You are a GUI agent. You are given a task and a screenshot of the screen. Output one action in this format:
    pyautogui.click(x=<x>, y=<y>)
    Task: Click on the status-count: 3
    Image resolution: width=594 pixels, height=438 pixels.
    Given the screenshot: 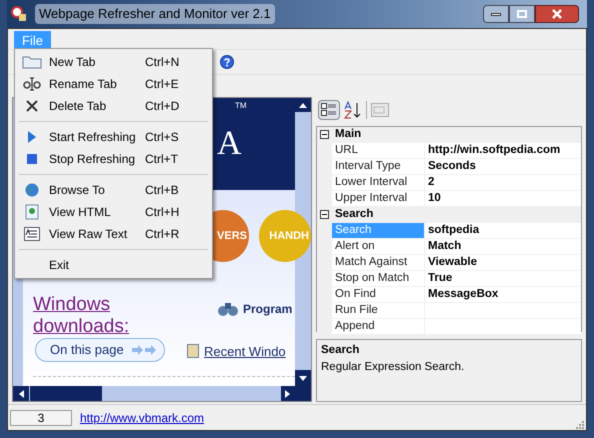 What is the action you would take?
    pyautogui.click(x=41, y=418)
    